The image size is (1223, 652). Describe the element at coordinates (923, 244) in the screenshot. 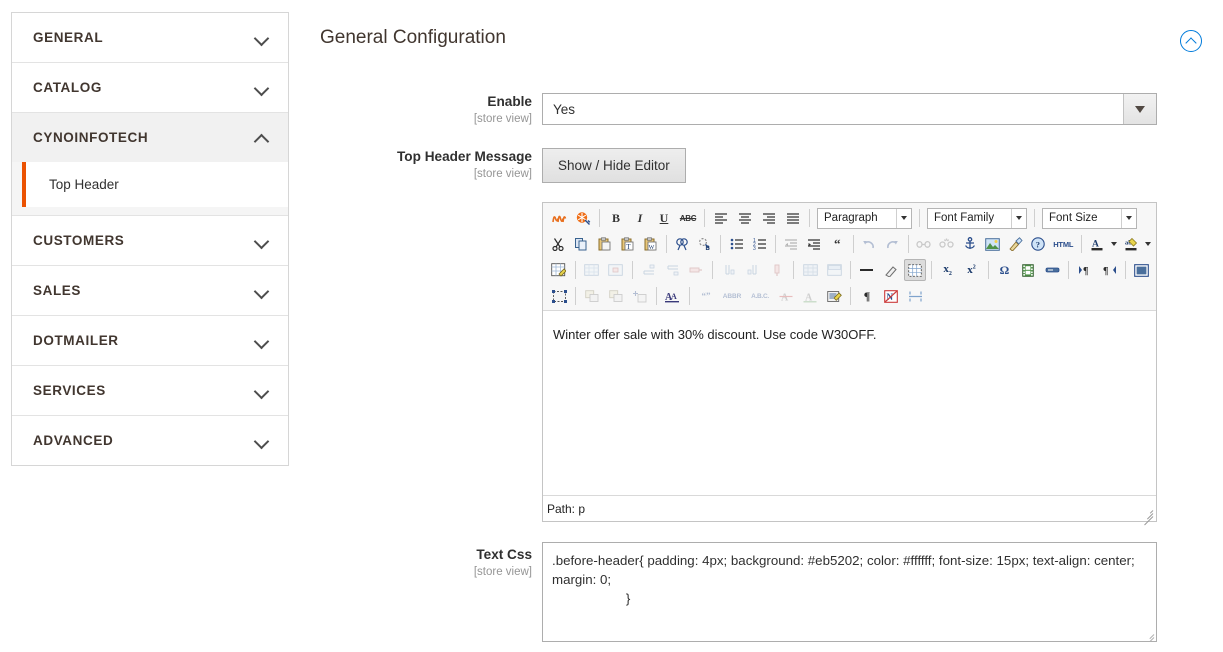

I see `link-icon` at that location.